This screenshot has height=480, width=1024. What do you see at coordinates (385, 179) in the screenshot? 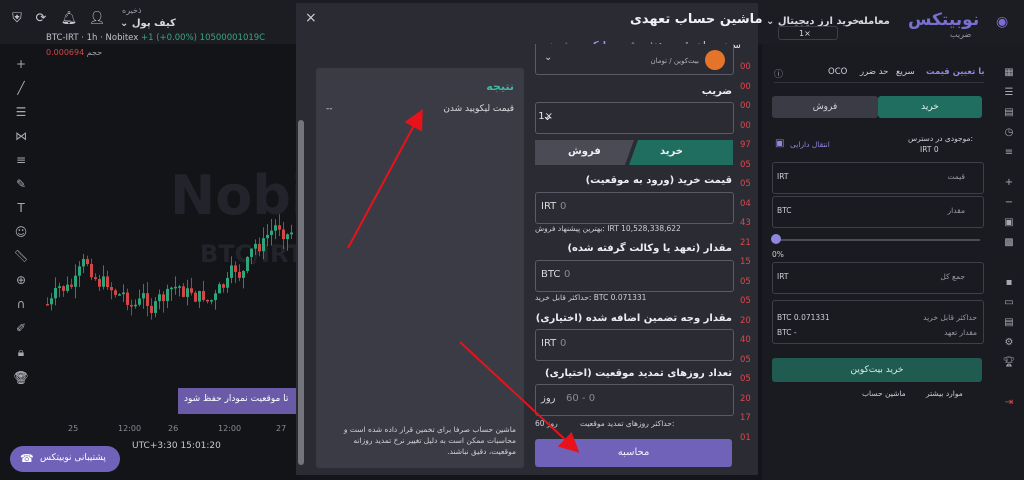
I see `arrow-to-result` at bounding box center [385, 179].